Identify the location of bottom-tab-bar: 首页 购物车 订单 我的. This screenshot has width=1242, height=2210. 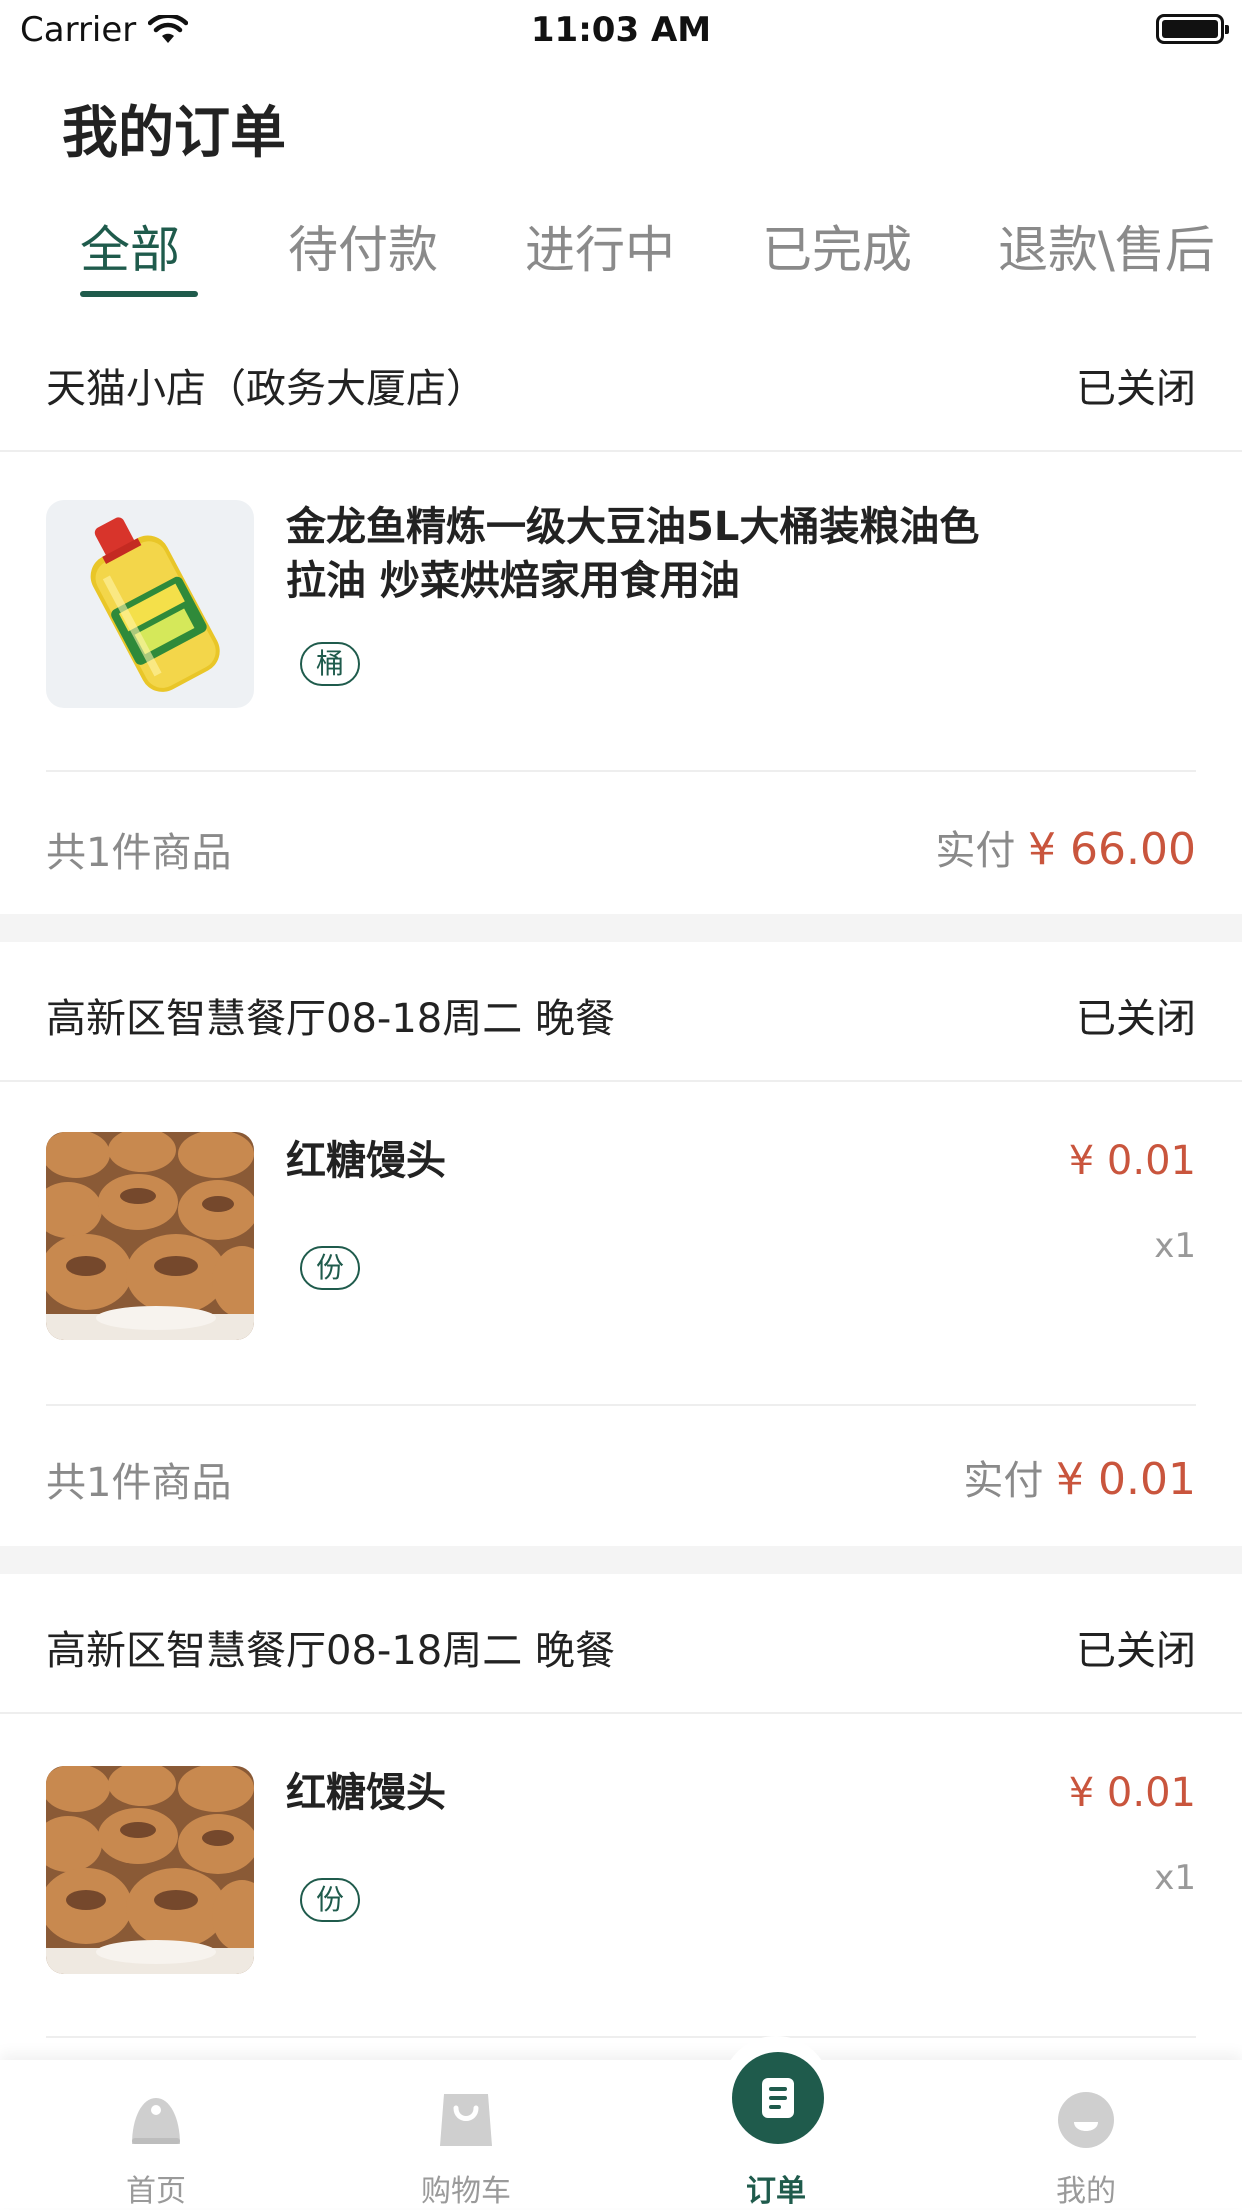
(621, 2134).